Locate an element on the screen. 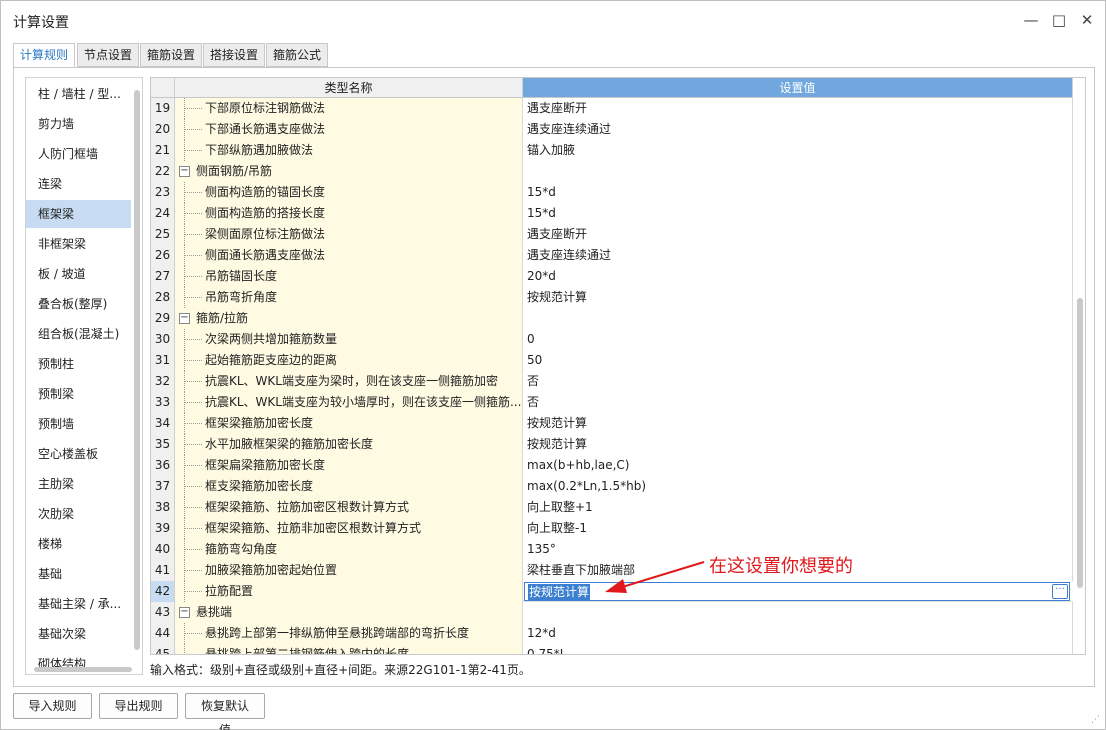 The image size is (1106, 730). table-row: 20 下部通长筋遇支座做法 遇支座连续通过 is located at coordinates (612, 129).